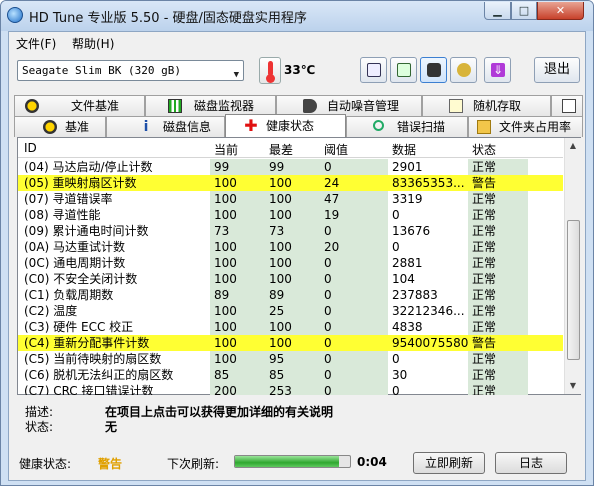 This screenshot has height=486, width=594. I want to click on col-current: 当前, so click(226, 149).